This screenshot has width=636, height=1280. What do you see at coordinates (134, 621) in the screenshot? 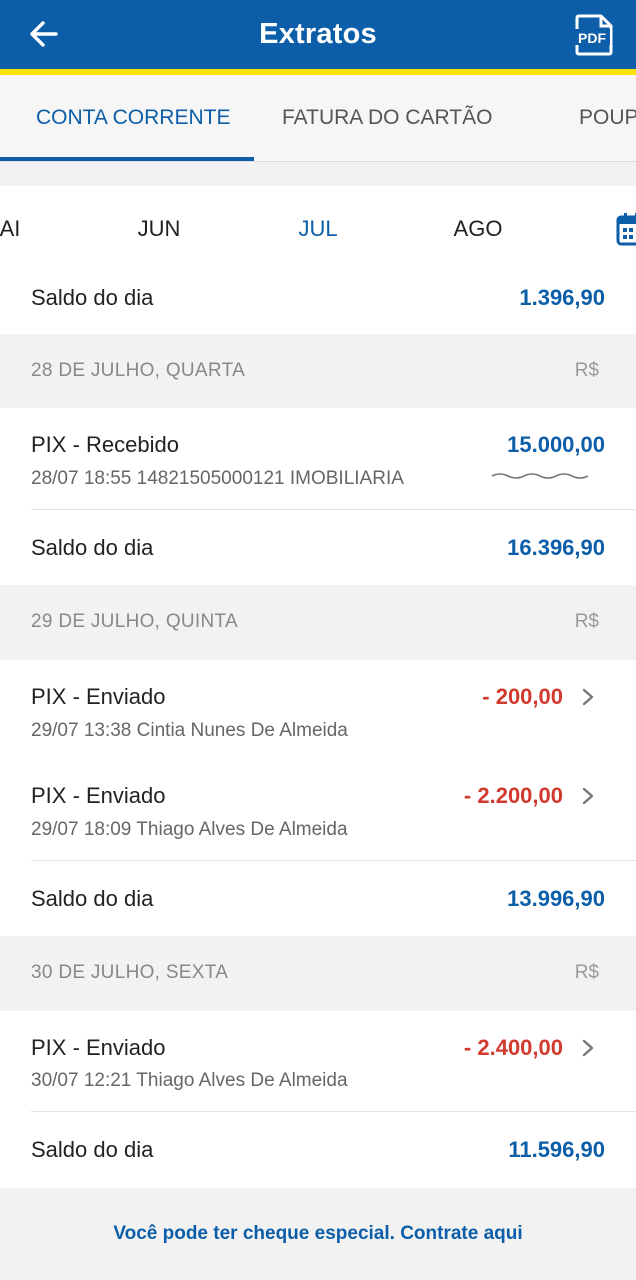
I see `day-header-date: 29 DE JULHO, QUINTA` at bounding box center [134, 621].